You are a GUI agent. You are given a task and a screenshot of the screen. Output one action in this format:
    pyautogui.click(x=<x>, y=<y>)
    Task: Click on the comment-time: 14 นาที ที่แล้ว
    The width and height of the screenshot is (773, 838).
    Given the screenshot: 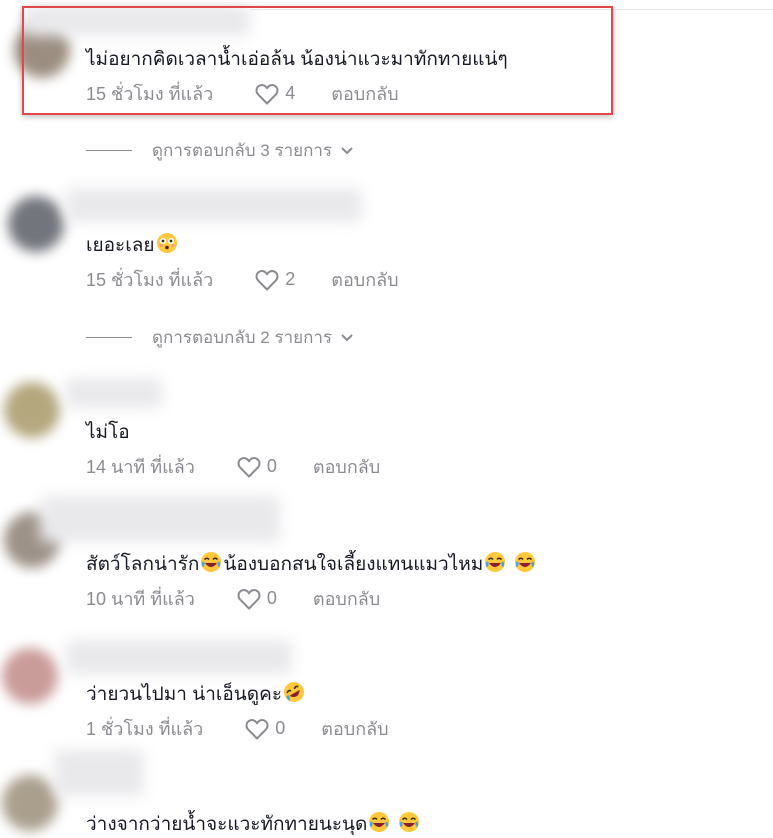 What is the action you would take?
    pyautogui.click(x=140, y=467)
    